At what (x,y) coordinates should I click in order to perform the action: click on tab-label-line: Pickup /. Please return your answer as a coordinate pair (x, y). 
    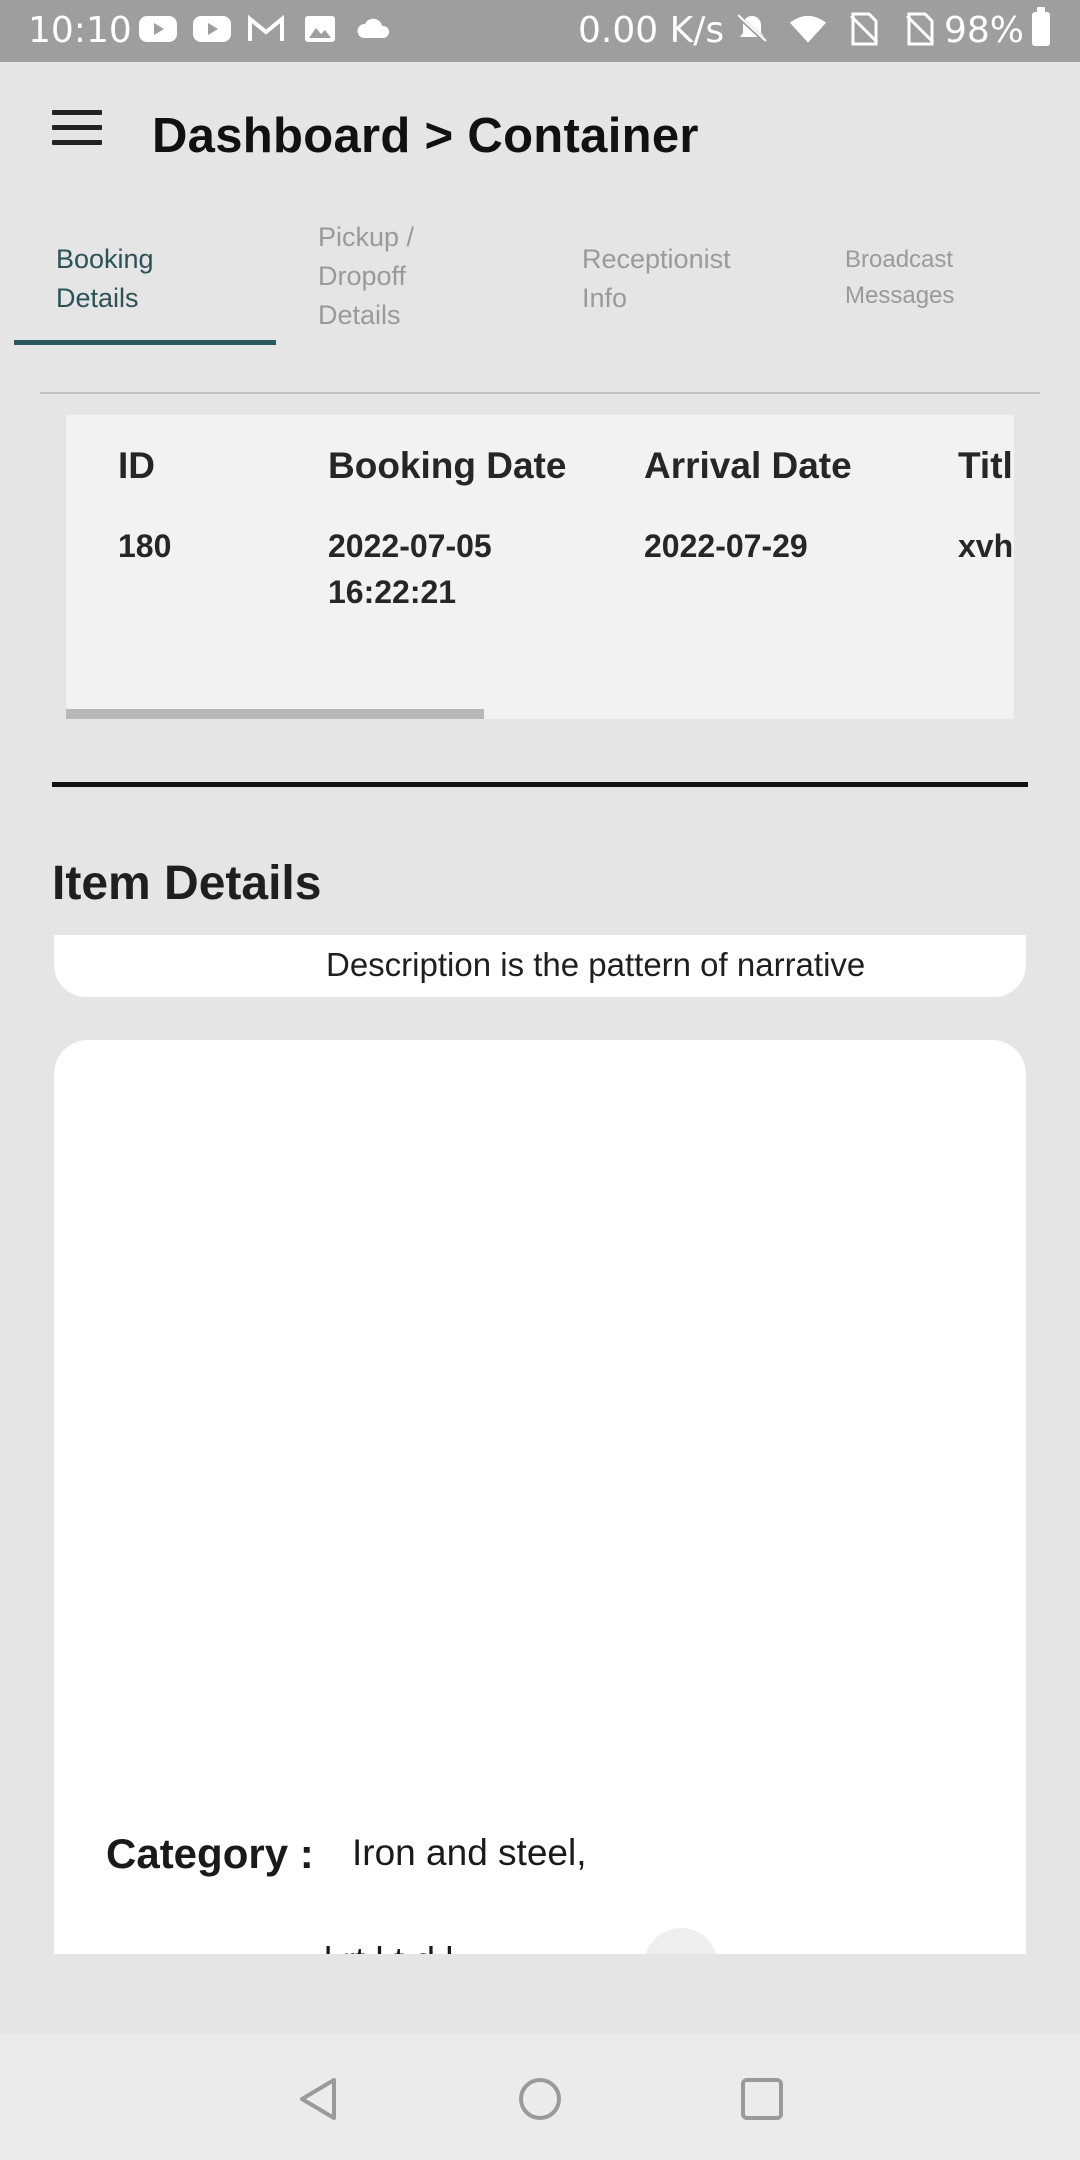
    Looking at the image, I should click on (366, 237).